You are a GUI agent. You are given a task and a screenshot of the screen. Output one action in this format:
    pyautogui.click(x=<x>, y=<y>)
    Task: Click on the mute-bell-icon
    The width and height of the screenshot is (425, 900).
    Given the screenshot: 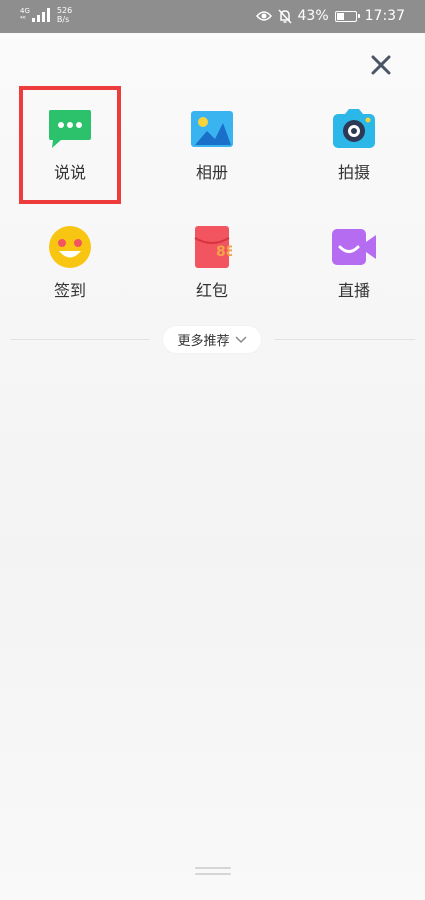 What is the action you would take?
    pyautogui.click(x=284, y=16)
    